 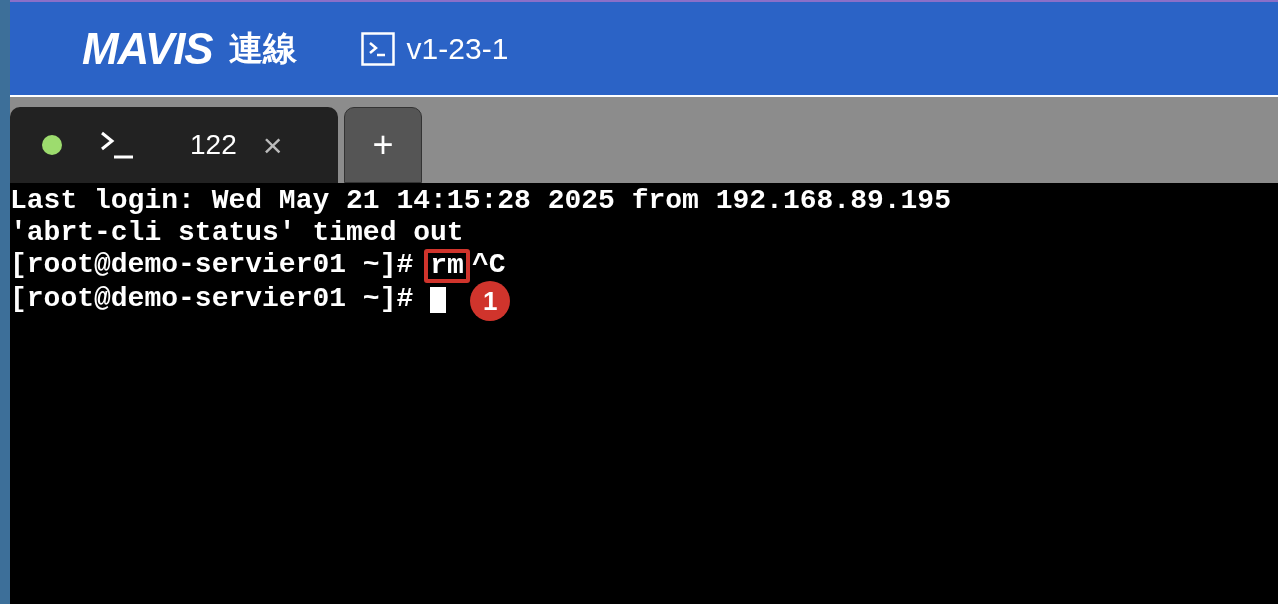 I want to click on add-tab-button: +, so click(x=383, y=145).